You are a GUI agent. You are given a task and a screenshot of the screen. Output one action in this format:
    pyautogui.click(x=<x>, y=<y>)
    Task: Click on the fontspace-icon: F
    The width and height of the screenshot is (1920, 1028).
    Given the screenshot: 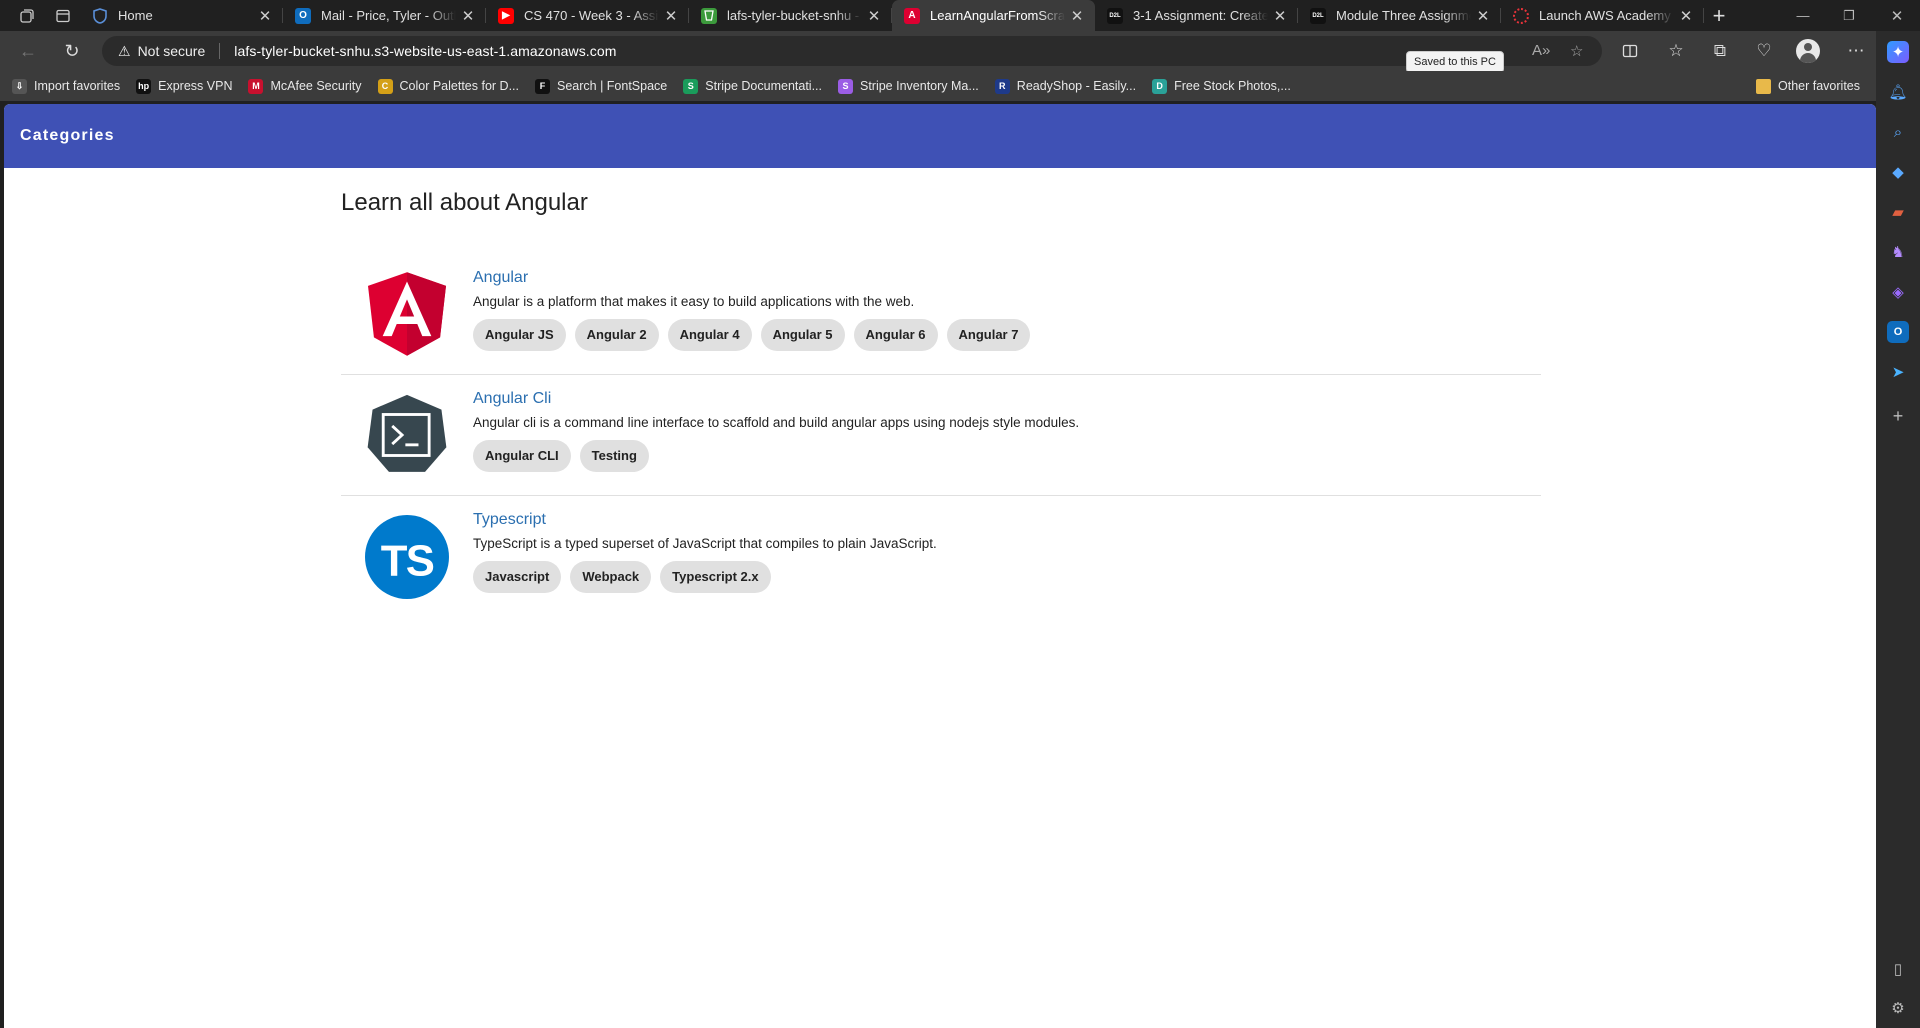 What is the action you would take?
    pyautogui.click(x=542, y=86)
    